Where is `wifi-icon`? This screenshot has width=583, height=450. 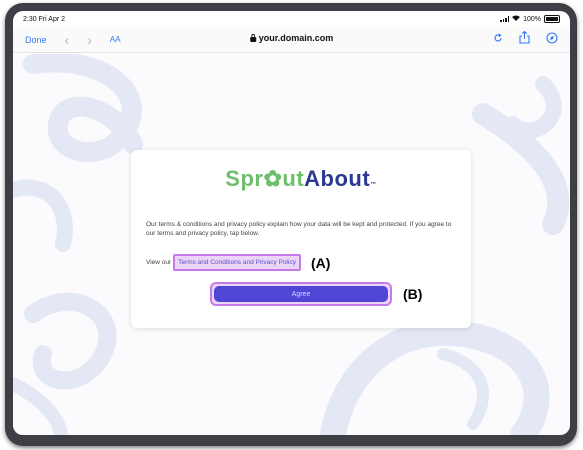
wifi-icon is located at coordinates (516, 19).